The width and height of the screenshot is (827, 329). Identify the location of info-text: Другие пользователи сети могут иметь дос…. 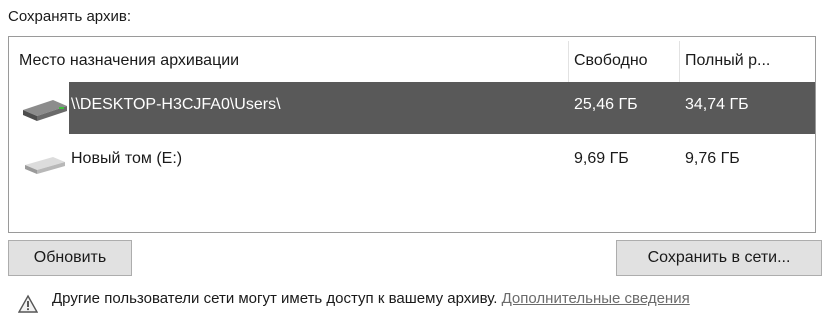
(277, 298).